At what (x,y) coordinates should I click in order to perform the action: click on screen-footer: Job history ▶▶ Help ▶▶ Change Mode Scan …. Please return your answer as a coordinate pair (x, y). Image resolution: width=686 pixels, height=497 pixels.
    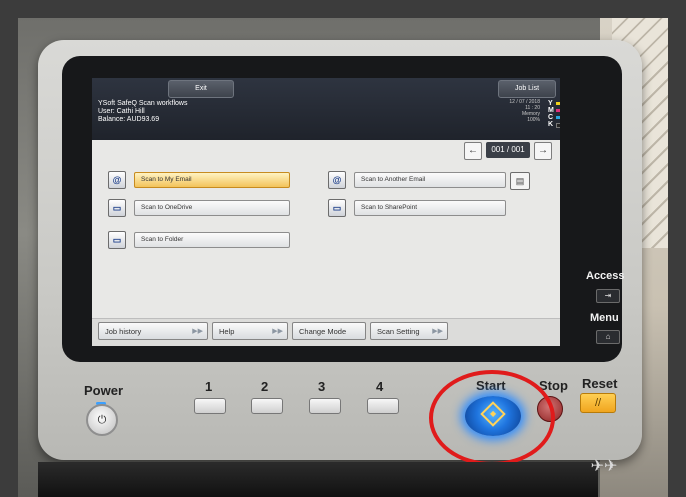
    Looking at the image, I should click on (326, 332).